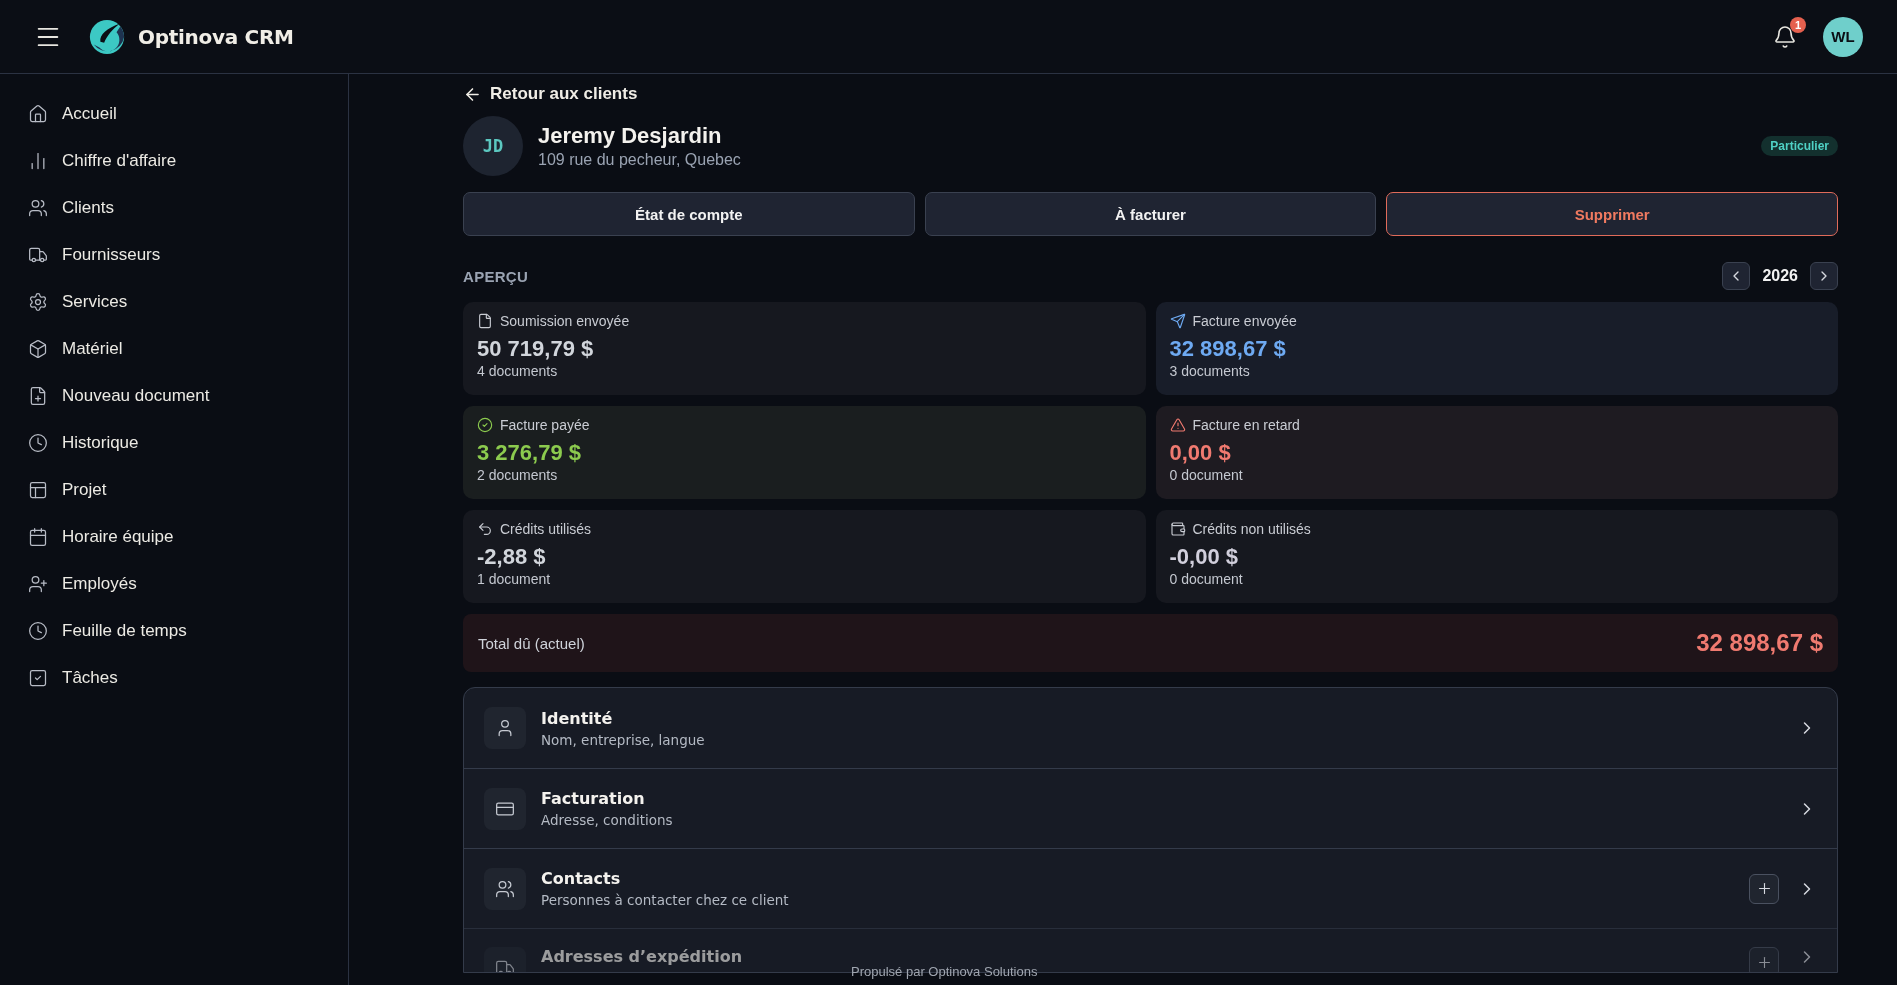 This screenshot has width=1897, height=985. I want to click on section-row-title: Adresses d’expédition, so click(642, 956).